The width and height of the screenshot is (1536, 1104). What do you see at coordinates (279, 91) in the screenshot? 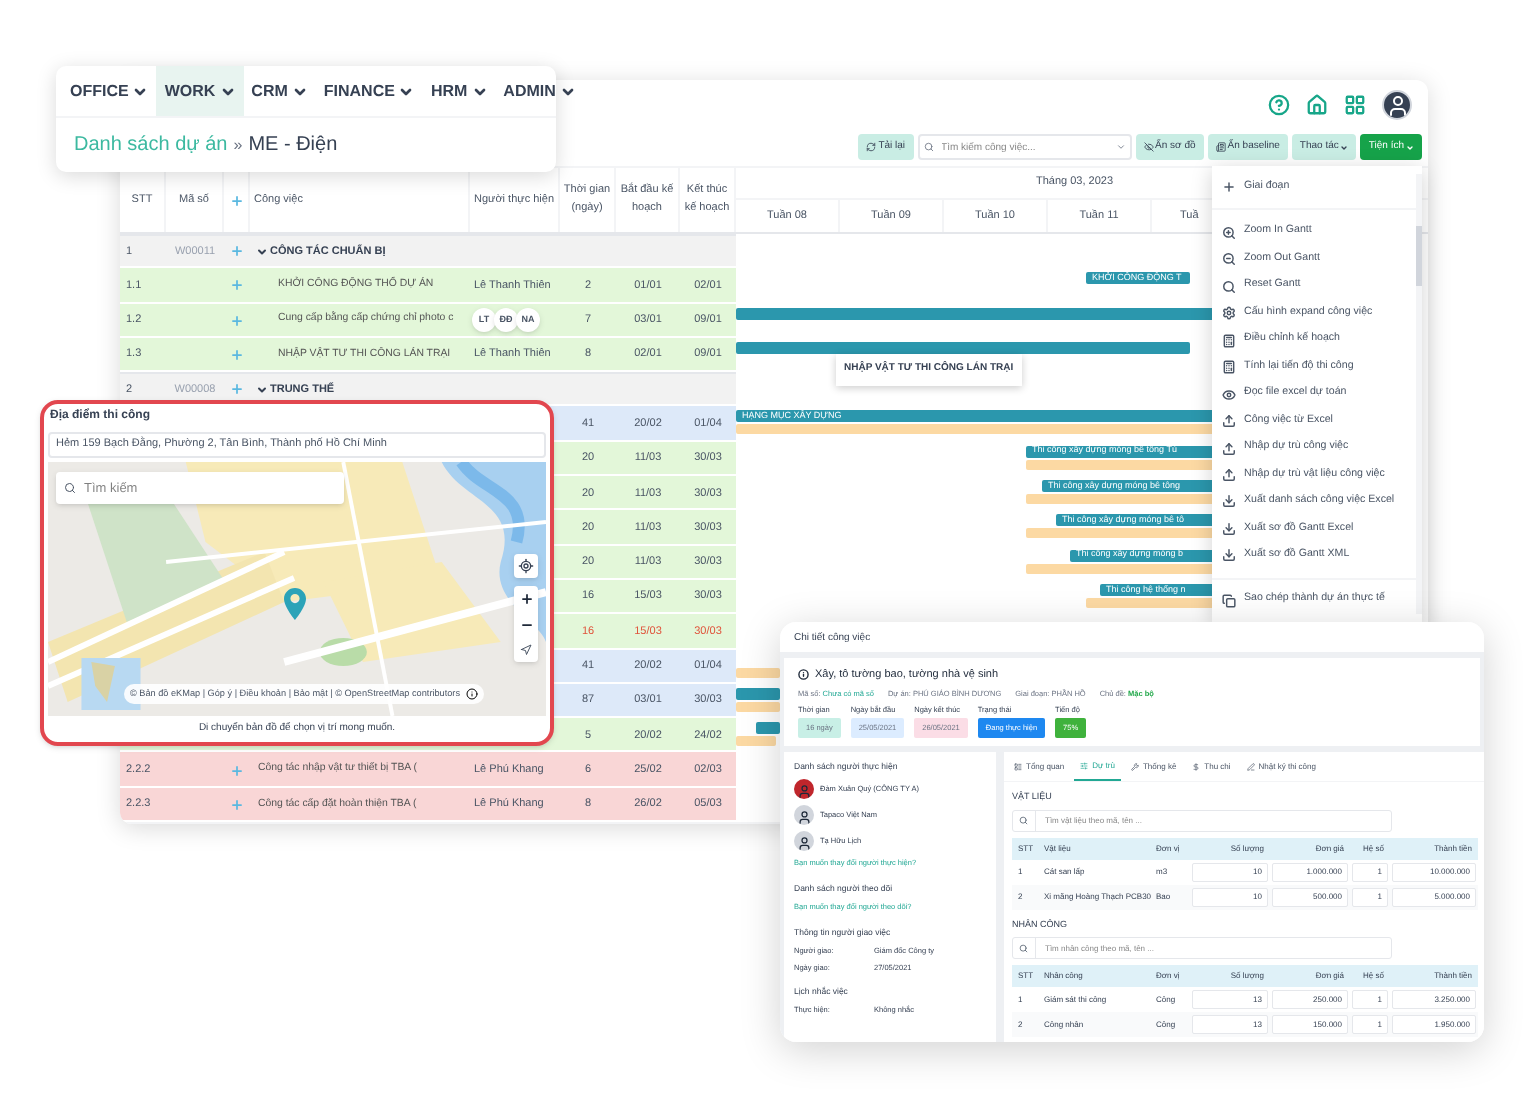
I see `nav-menu: CRM` at bounding box center [279, 91].